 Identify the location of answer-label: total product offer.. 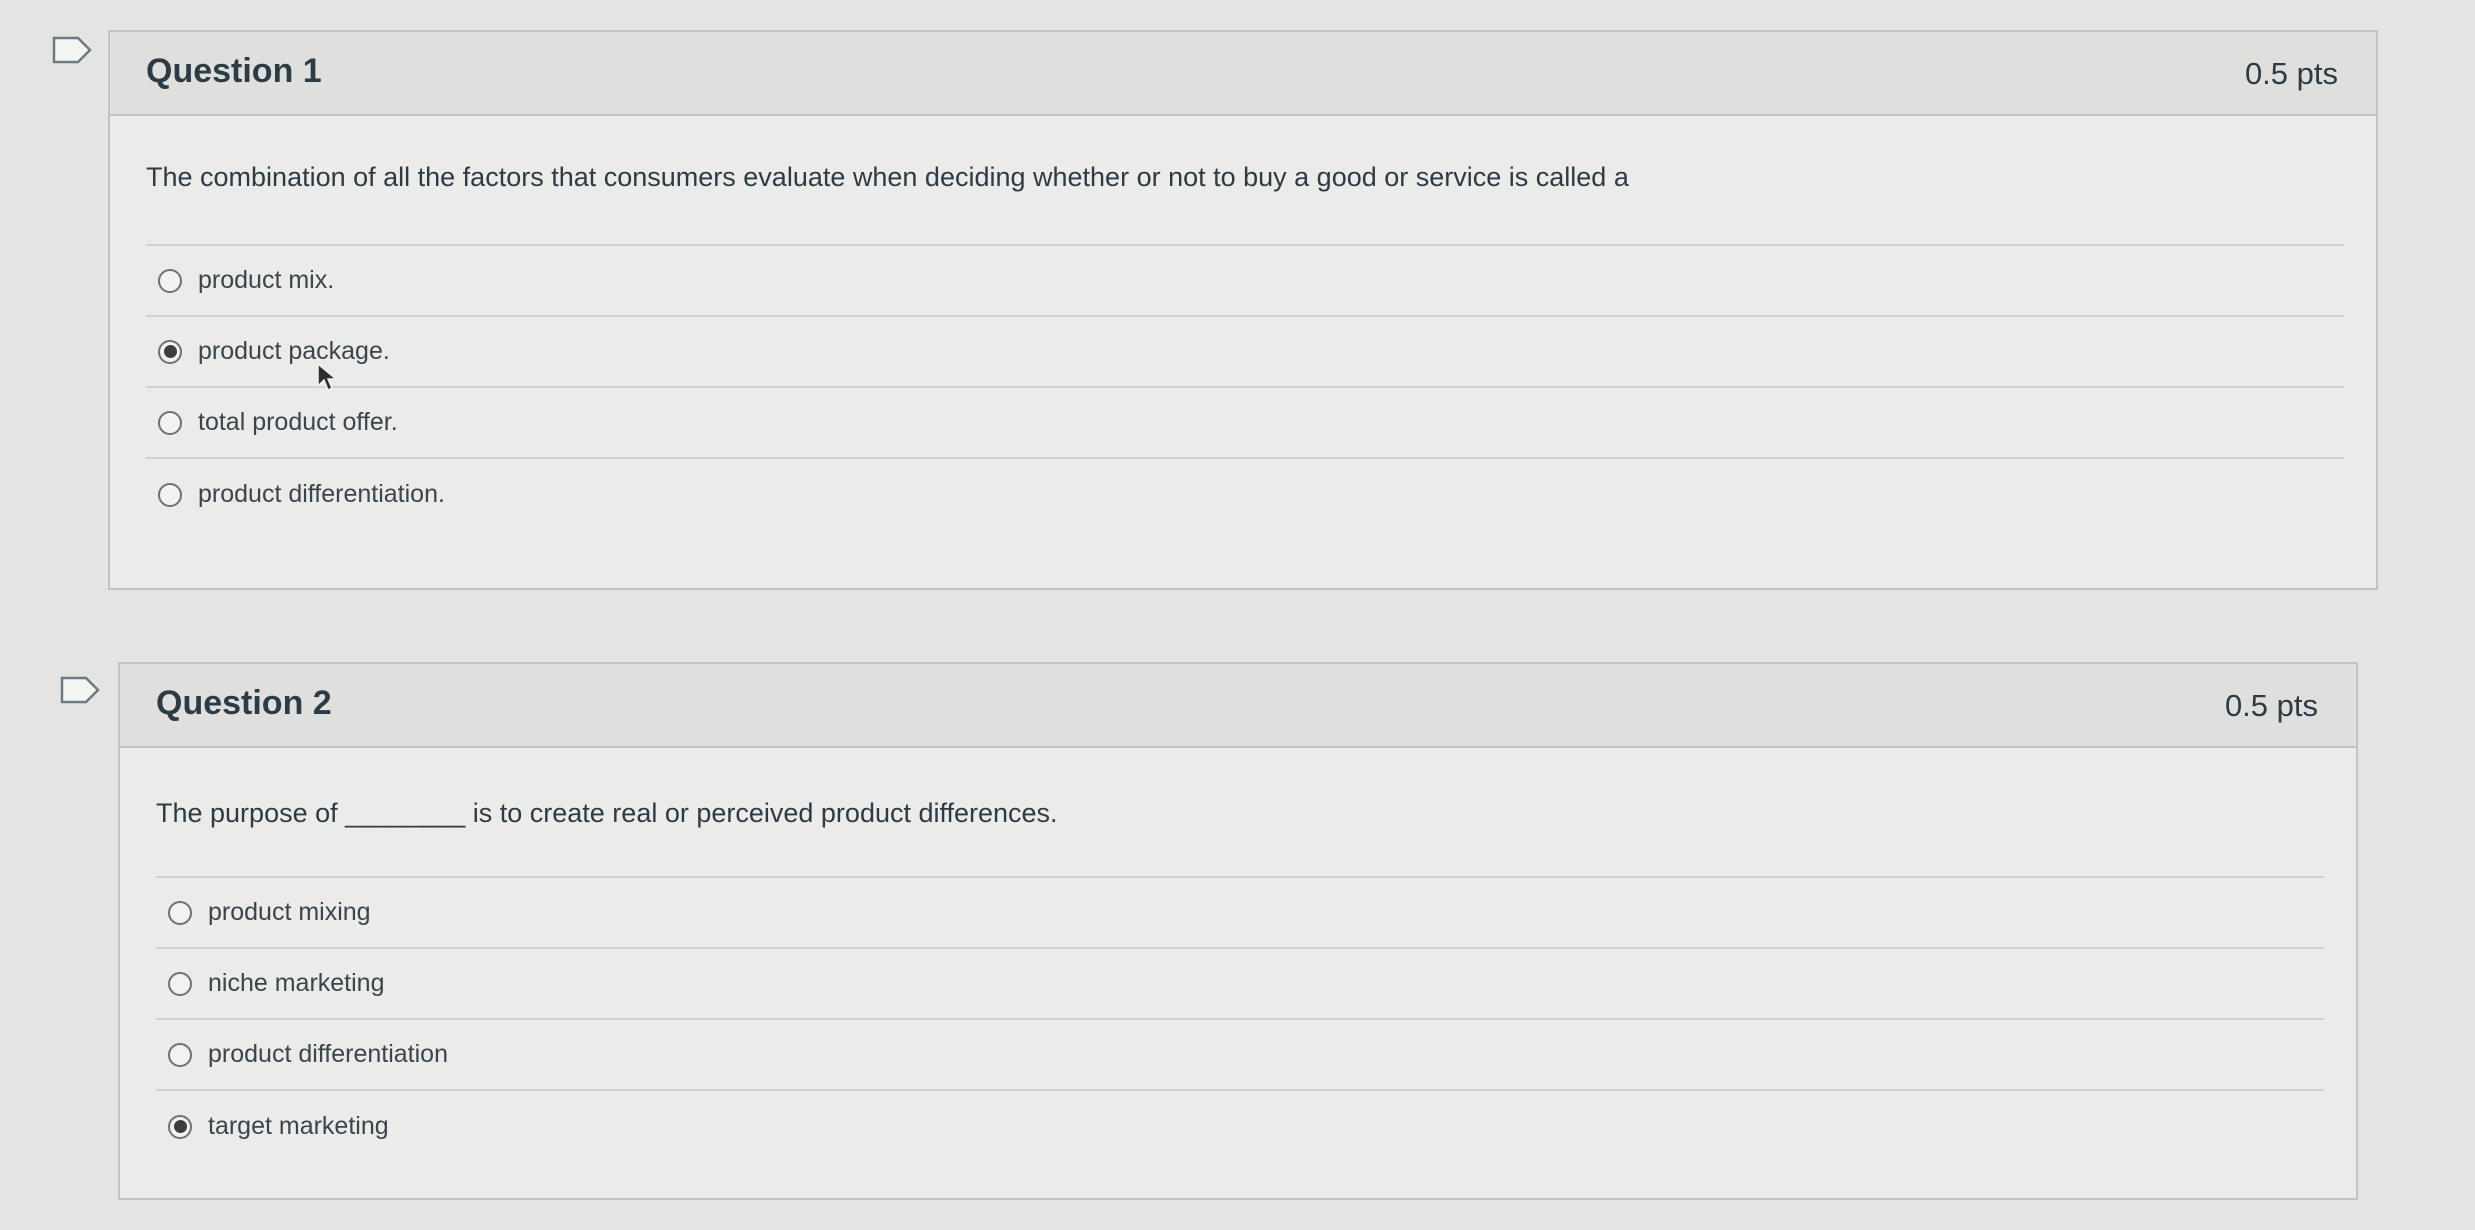
(298, 422).